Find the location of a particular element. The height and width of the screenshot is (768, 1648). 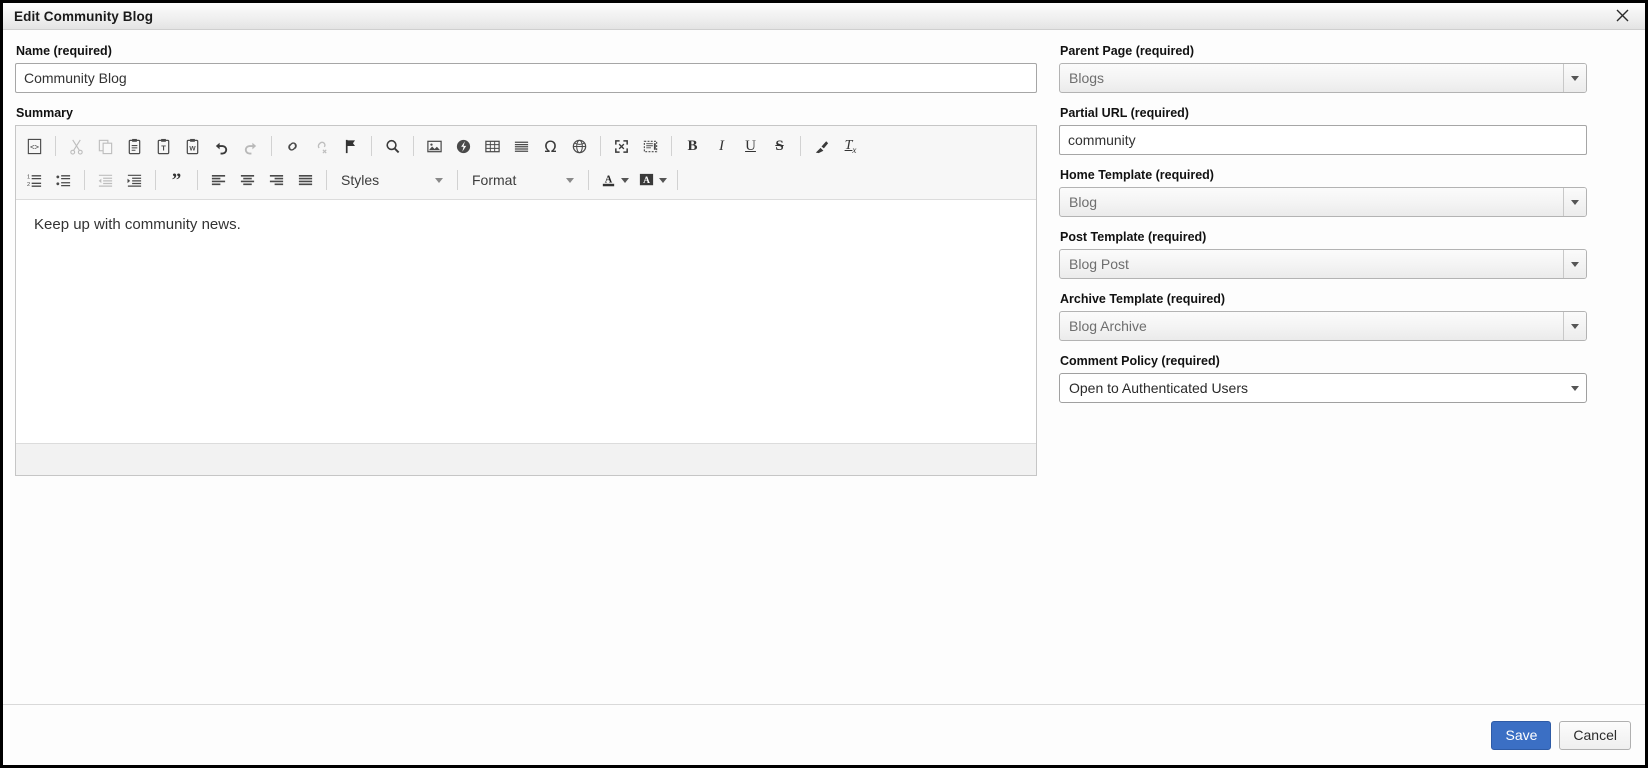

globe-icon is located at coordinates (579, 146).